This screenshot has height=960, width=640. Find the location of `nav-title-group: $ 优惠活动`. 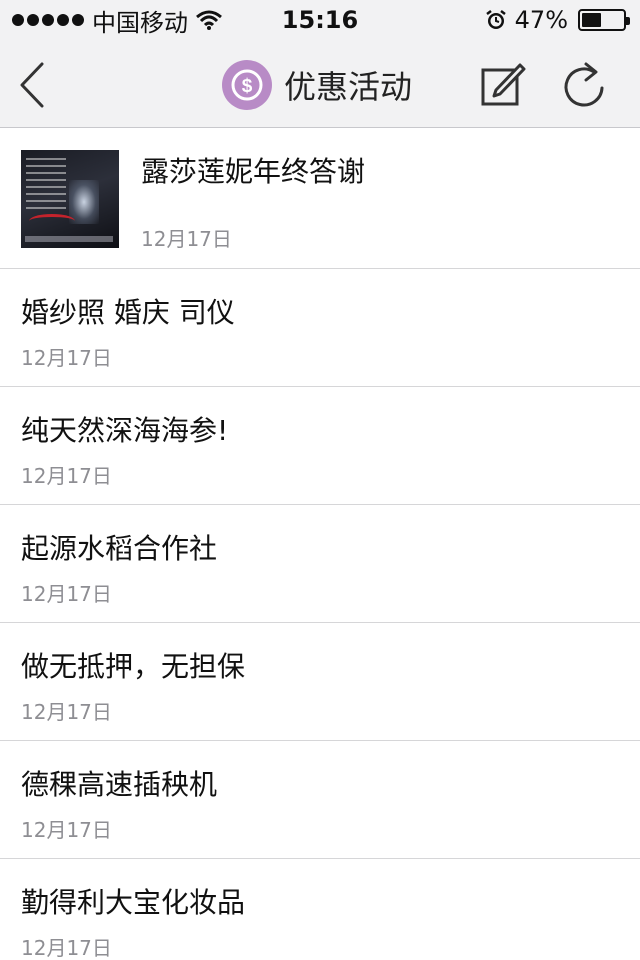

nav-title-group: $ 优惠活动 is located at coordinates (317, 85).